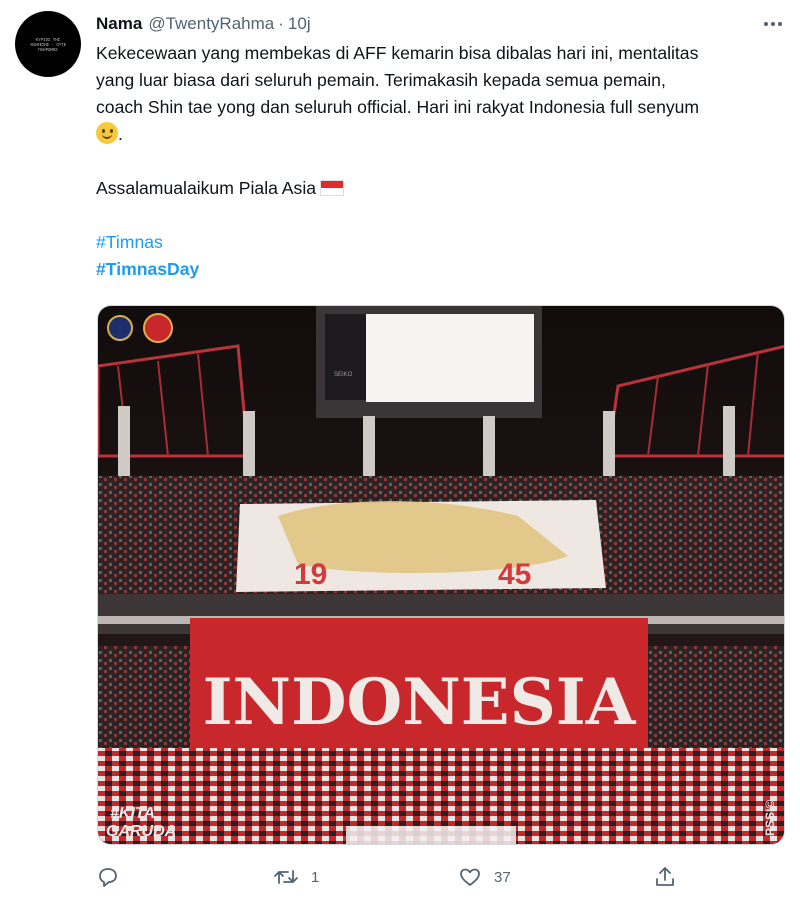  I want to click on reply-icon, so click(108, 877).